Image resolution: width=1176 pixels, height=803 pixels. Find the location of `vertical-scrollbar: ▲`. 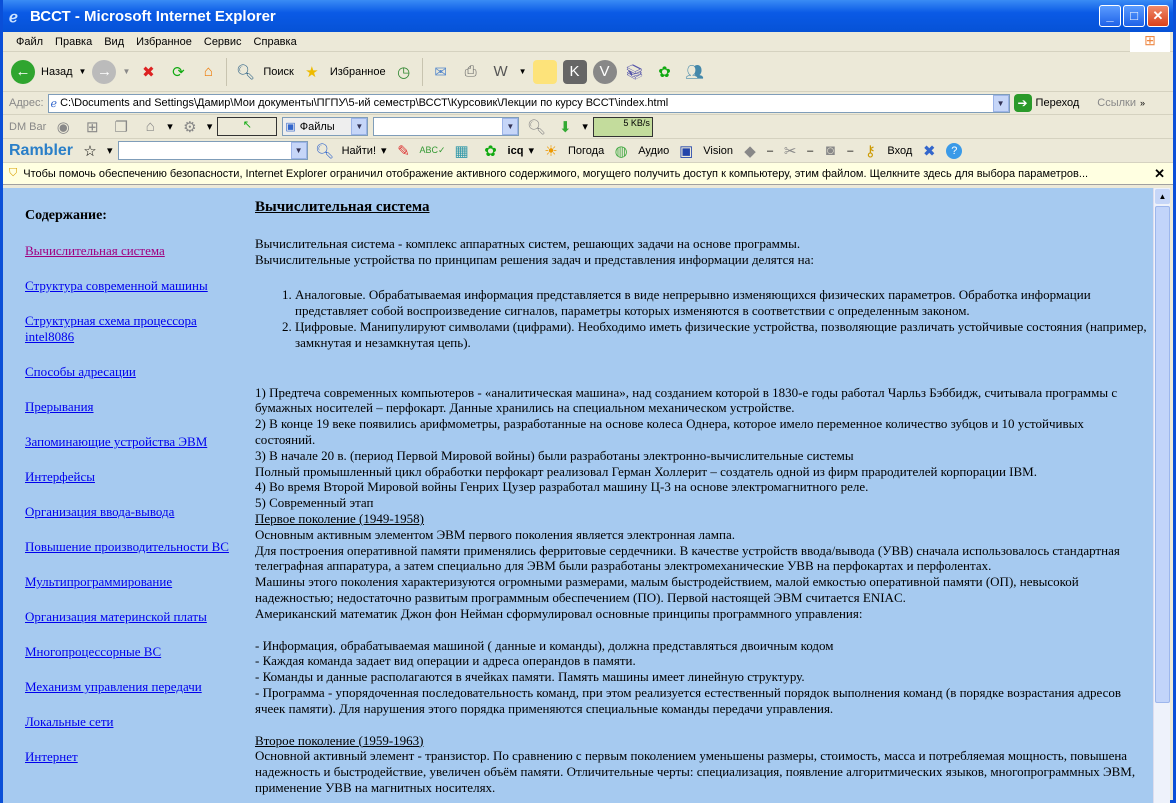

vertical-scrollbar: ▲ is located at coordinates (1161, 495).